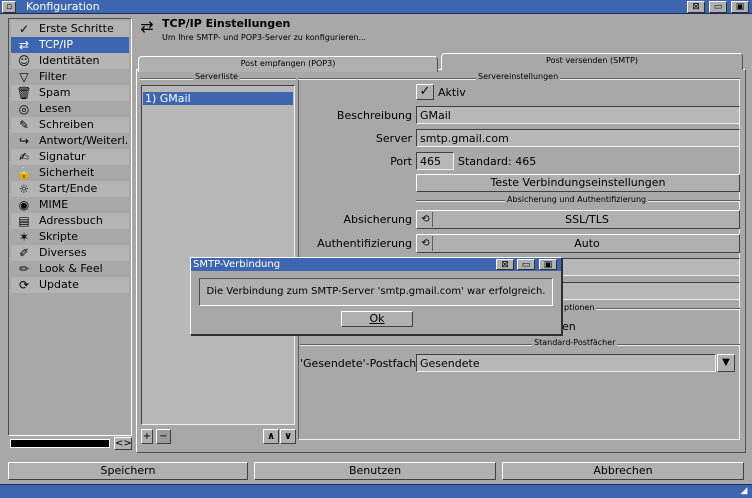  I want to click on sidebar-item-skripte: ✶ Skripte, so click(70, 237).